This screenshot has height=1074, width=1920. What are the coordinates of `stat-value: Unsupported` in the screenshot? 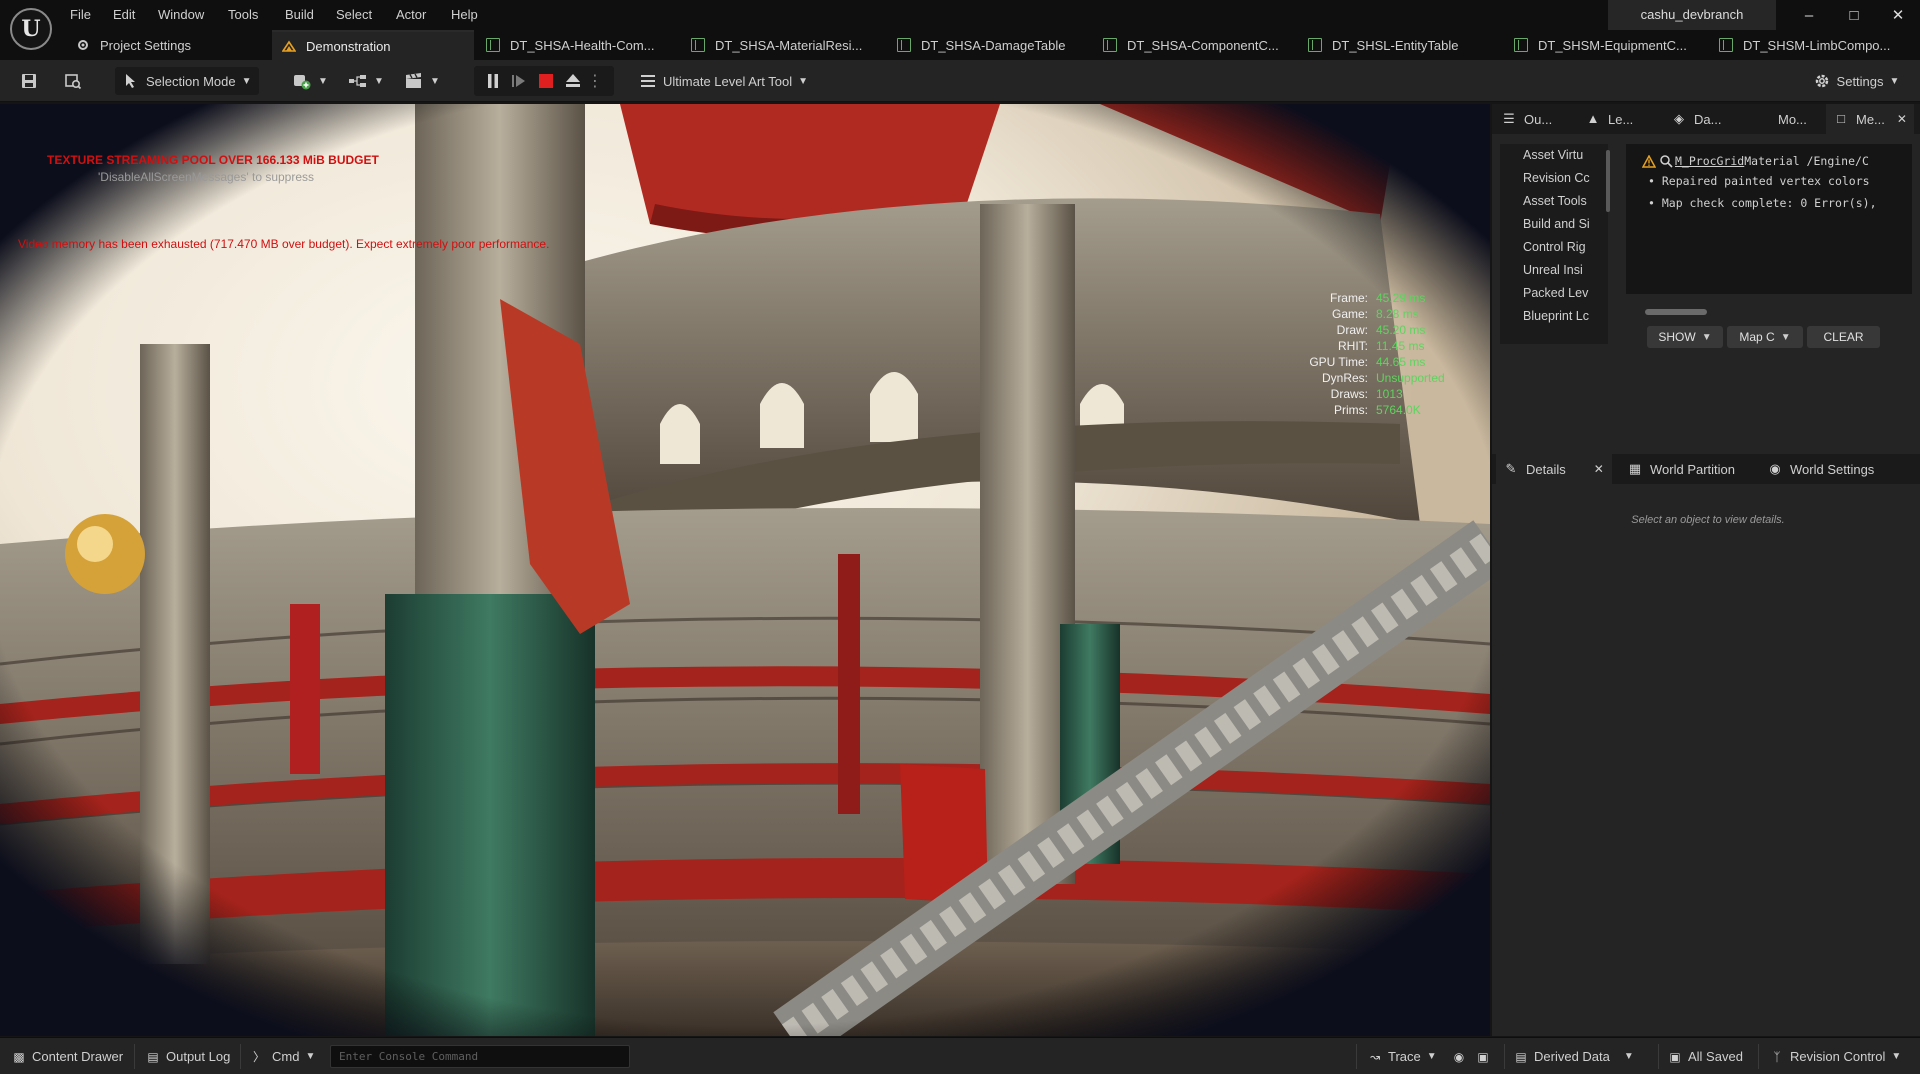 It's located at (1410, 378).